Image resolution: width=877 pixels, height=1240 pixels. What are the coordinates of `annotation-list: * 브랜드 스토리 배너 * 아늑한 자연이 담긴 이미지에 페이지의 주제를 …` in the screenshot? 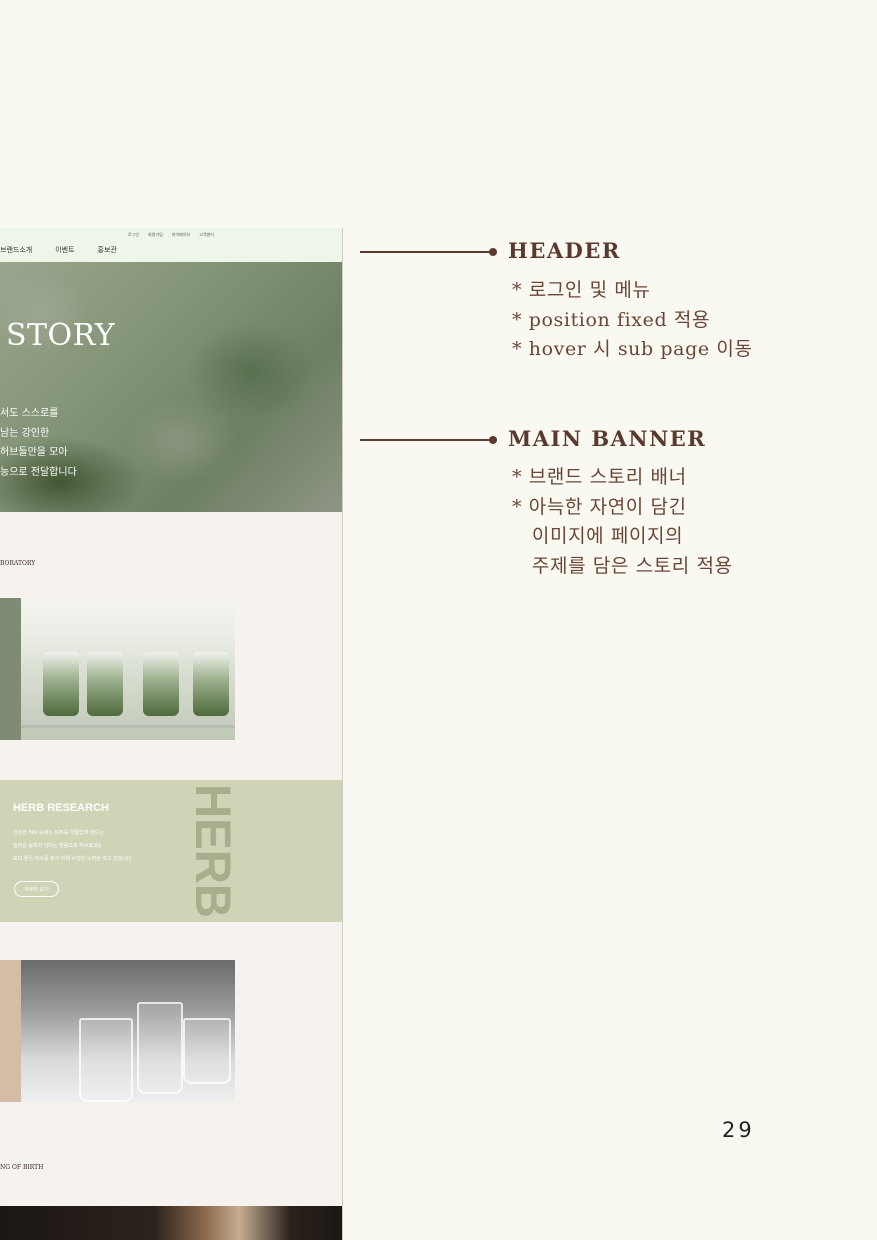 It's located at (622, 522).